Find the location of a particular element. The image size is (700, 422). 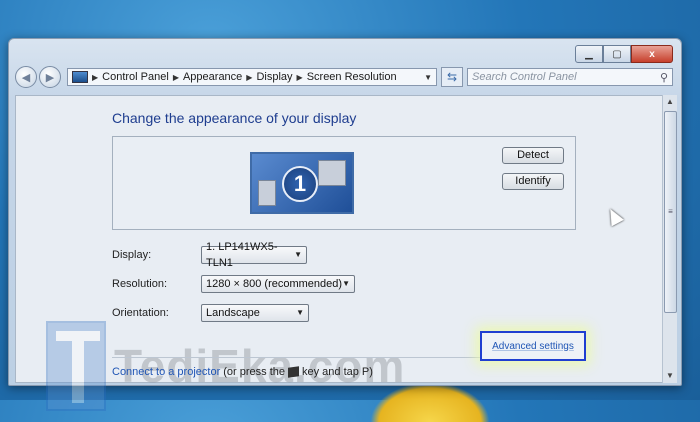

minimize-button: ▁ is located at coordinates (589, 54).